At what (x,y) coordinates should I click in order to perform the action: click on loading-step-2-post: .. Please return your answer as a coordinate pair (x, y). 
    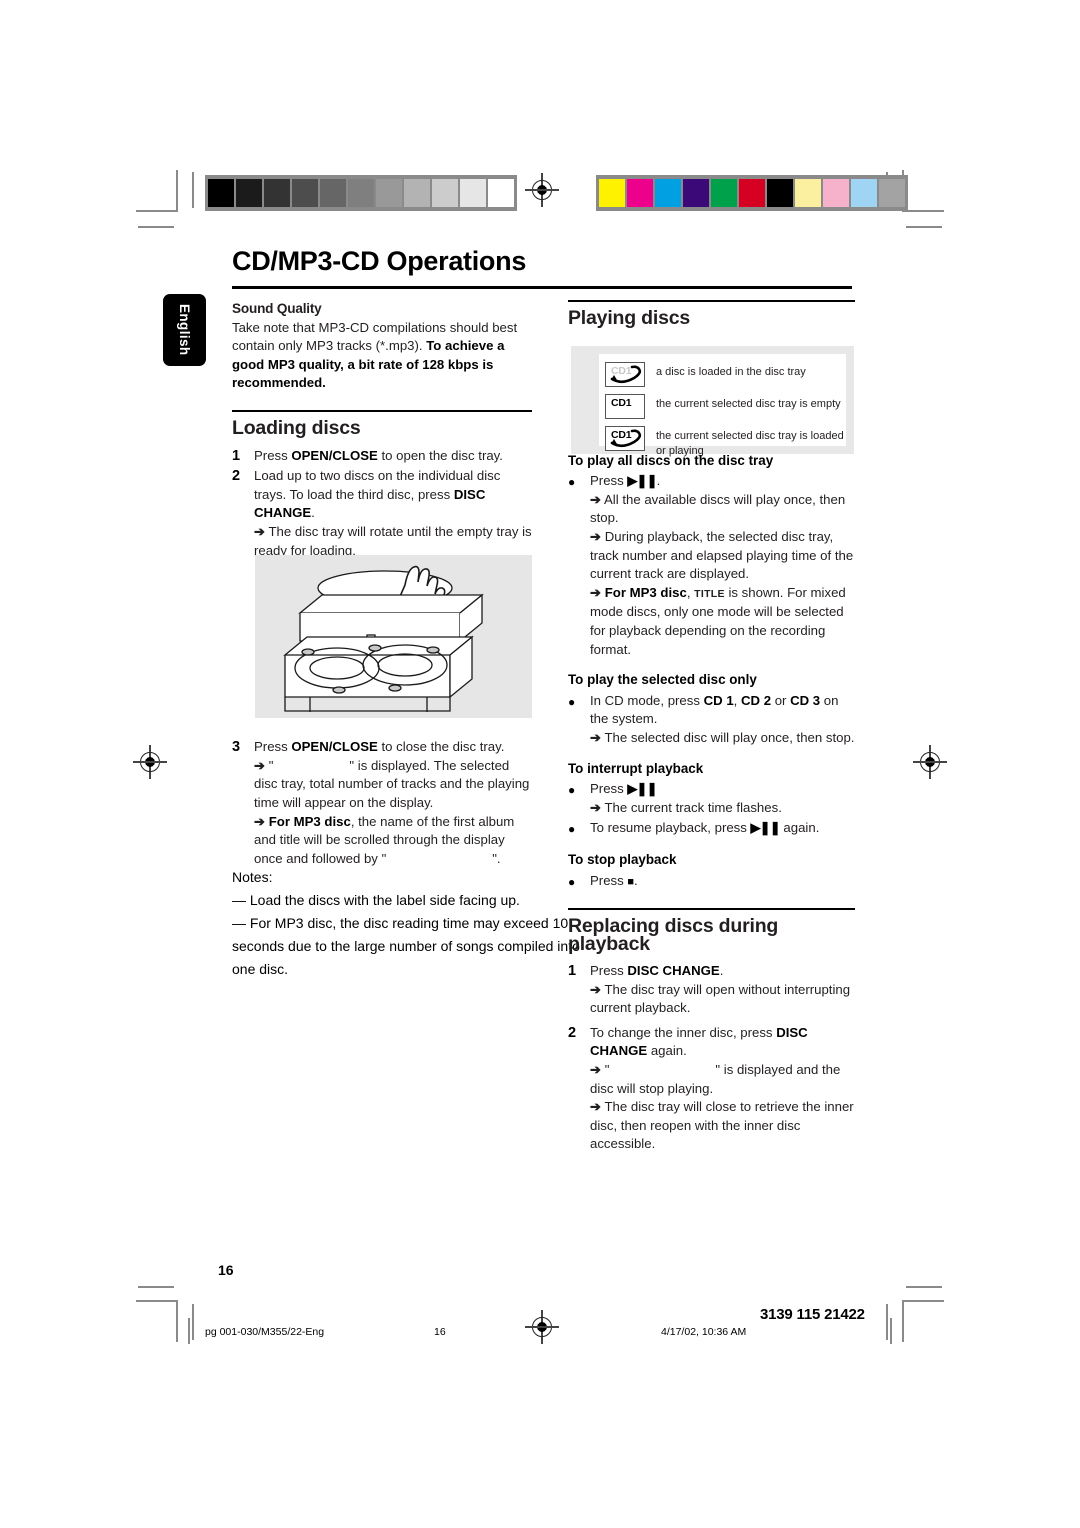
    Looking at the image, I should click on (313, 513).